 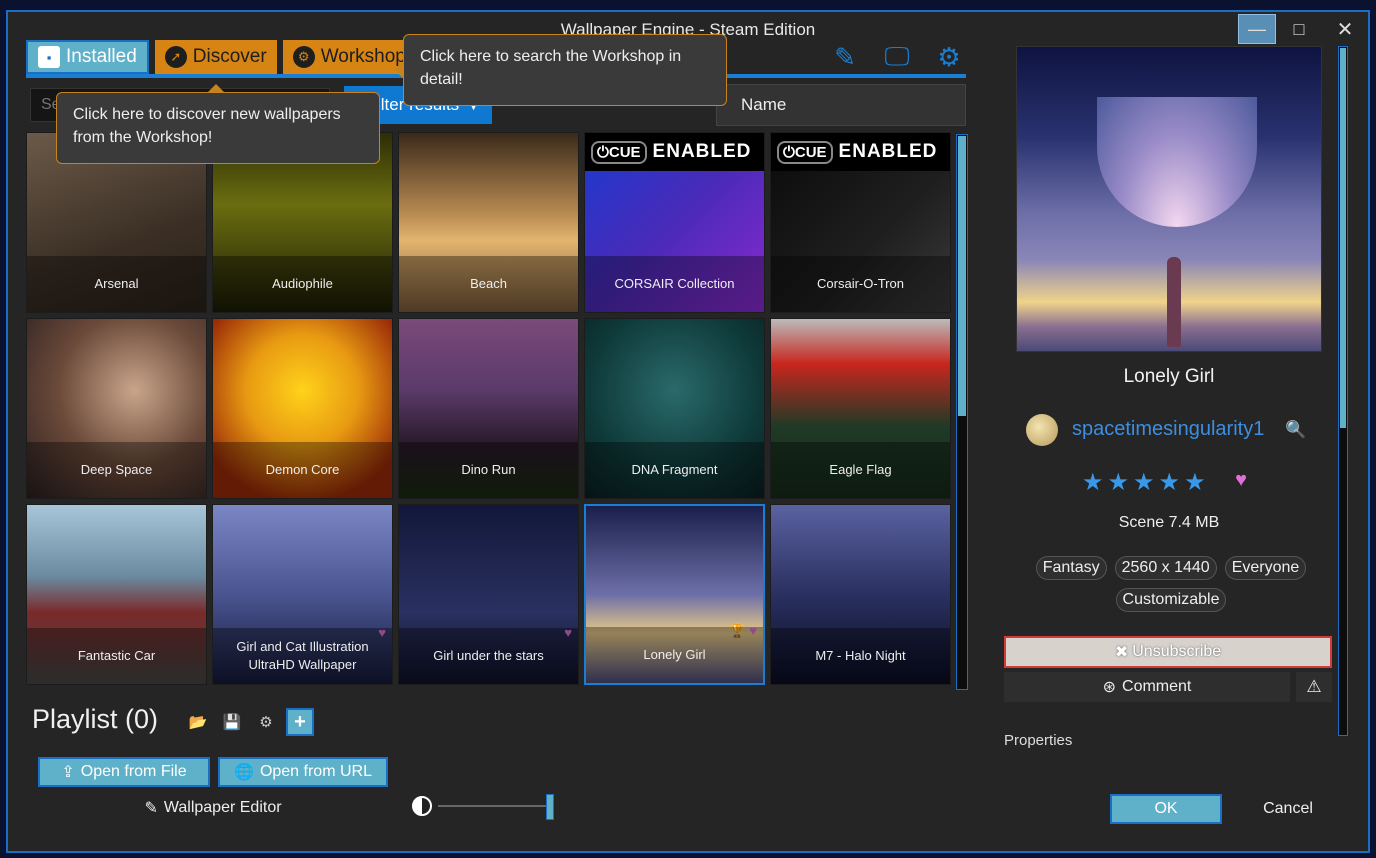 I want to click on preview-figure, so click(x=1174, y=302).